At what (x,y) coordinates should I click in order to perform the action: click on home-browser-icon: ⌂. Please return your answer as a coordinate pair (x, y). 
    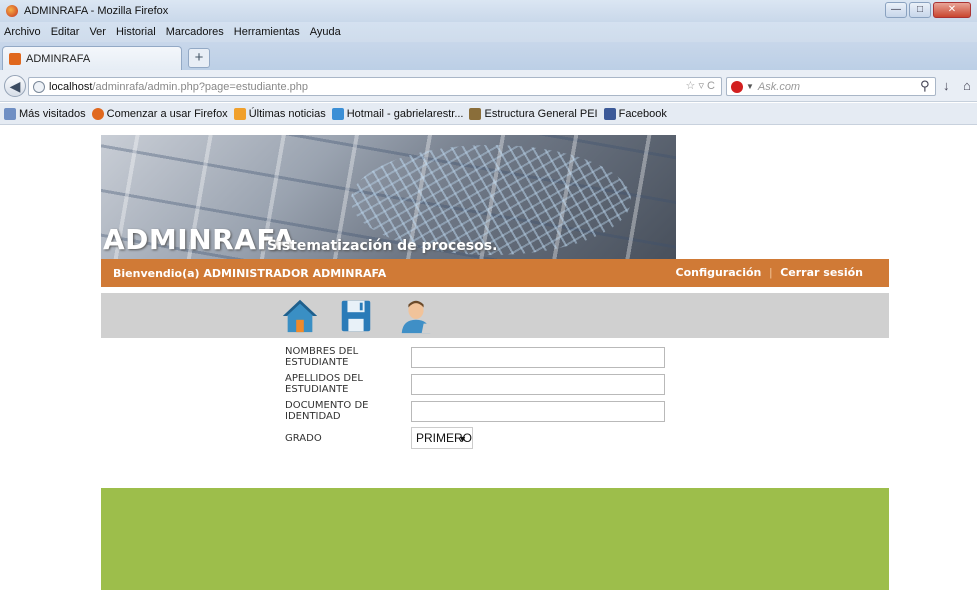
    Looking at the image, I should click on (967, 85).